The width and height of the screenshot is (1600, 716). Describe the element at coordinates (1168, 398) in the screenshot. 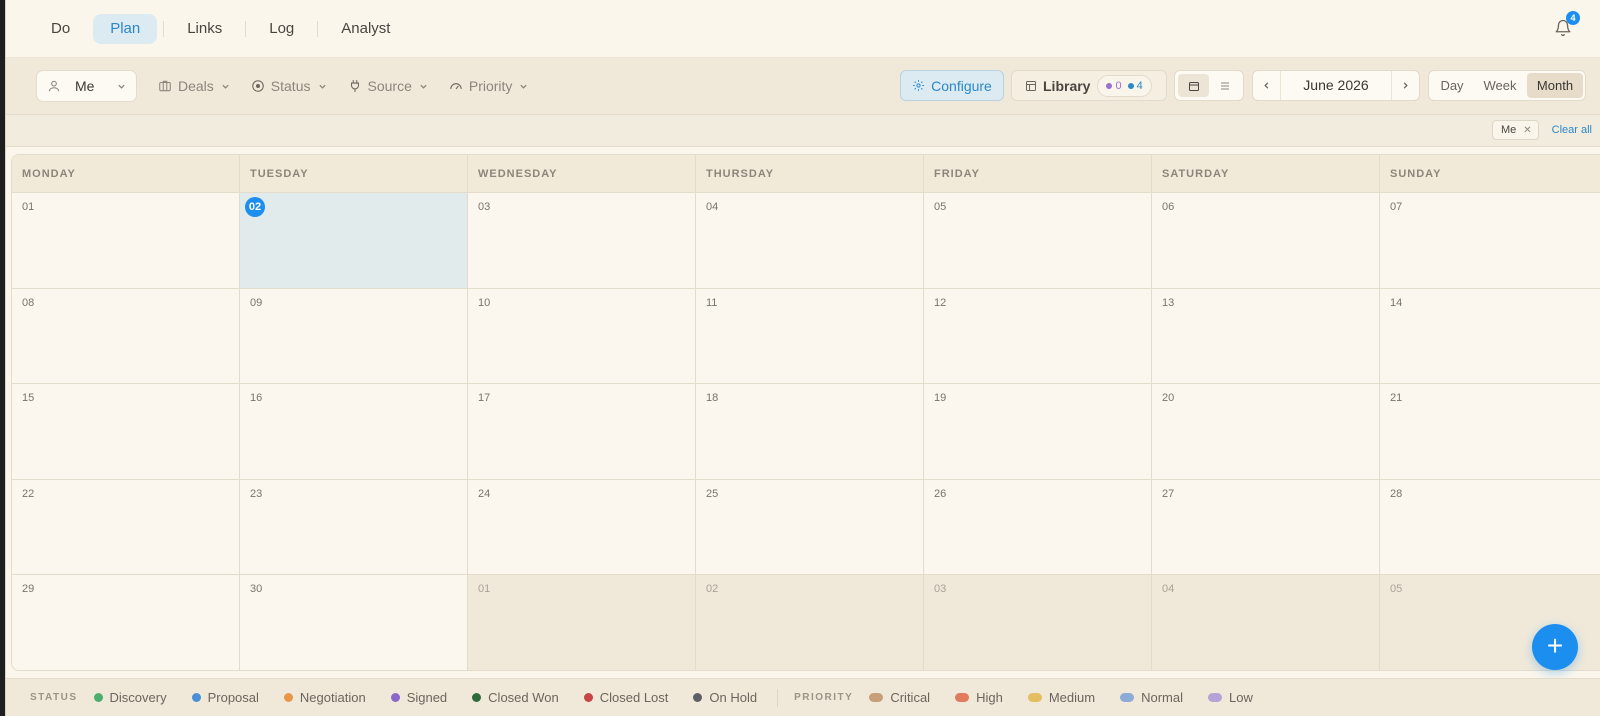

I see `day-number: 20` at that location.